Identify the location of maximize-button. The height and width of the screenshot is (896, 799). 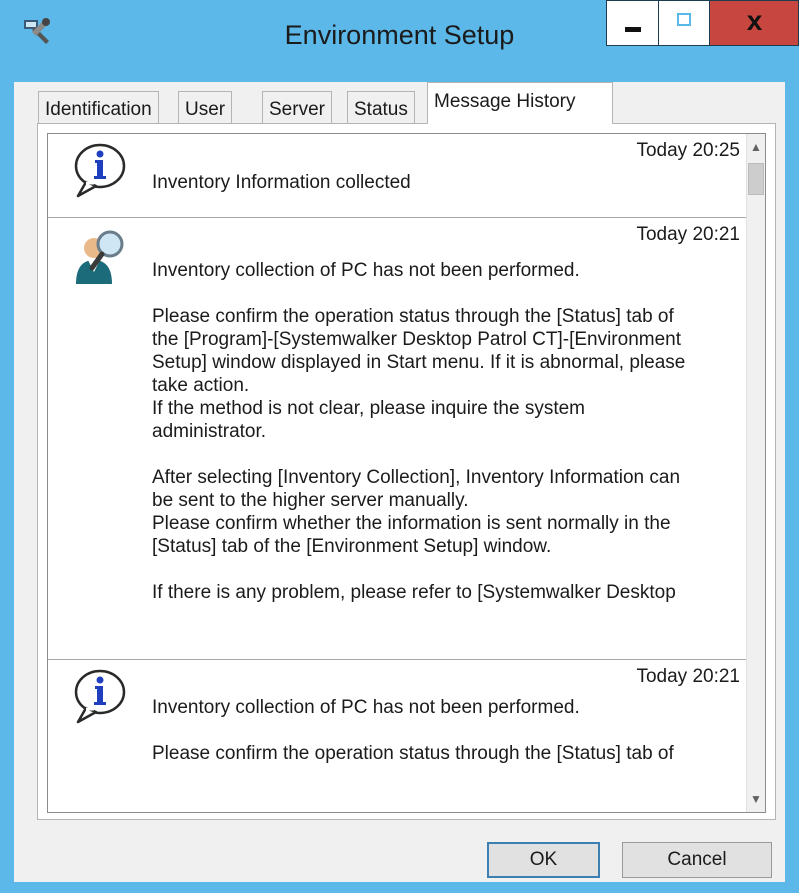
(684, 23).